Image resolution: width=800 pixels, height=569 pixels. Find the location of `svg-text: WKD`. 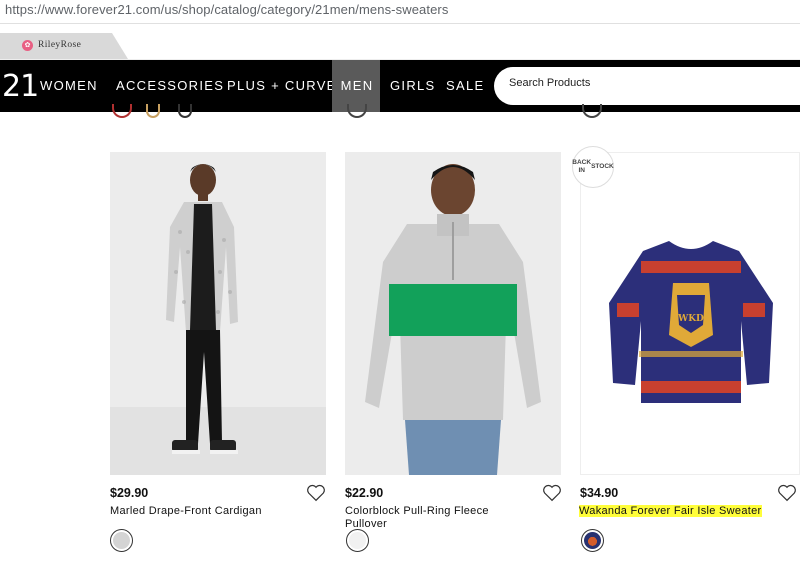

svg-text: WKD is located at coordinates (690, 319).